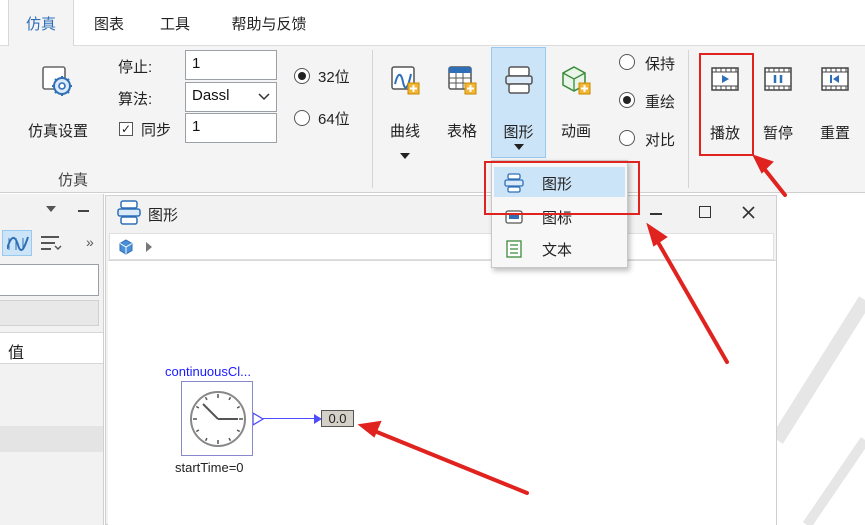  What do you see at coordinates (773, 180) in the screenshot?
I see `arrow-to-play` at bounding box center [773, 180].